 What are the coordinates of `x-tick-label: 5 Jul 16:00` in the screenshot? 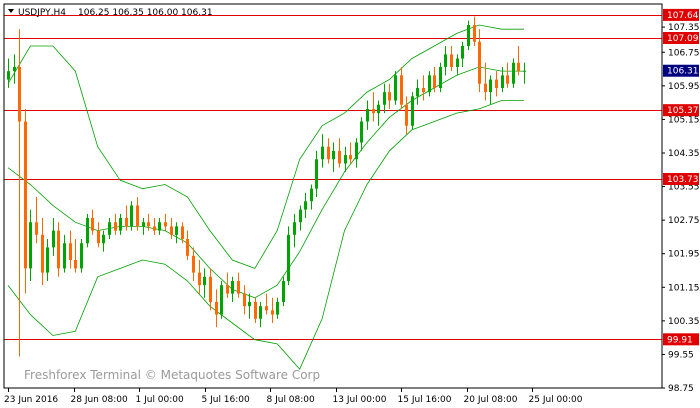 It's located at (226, 400).